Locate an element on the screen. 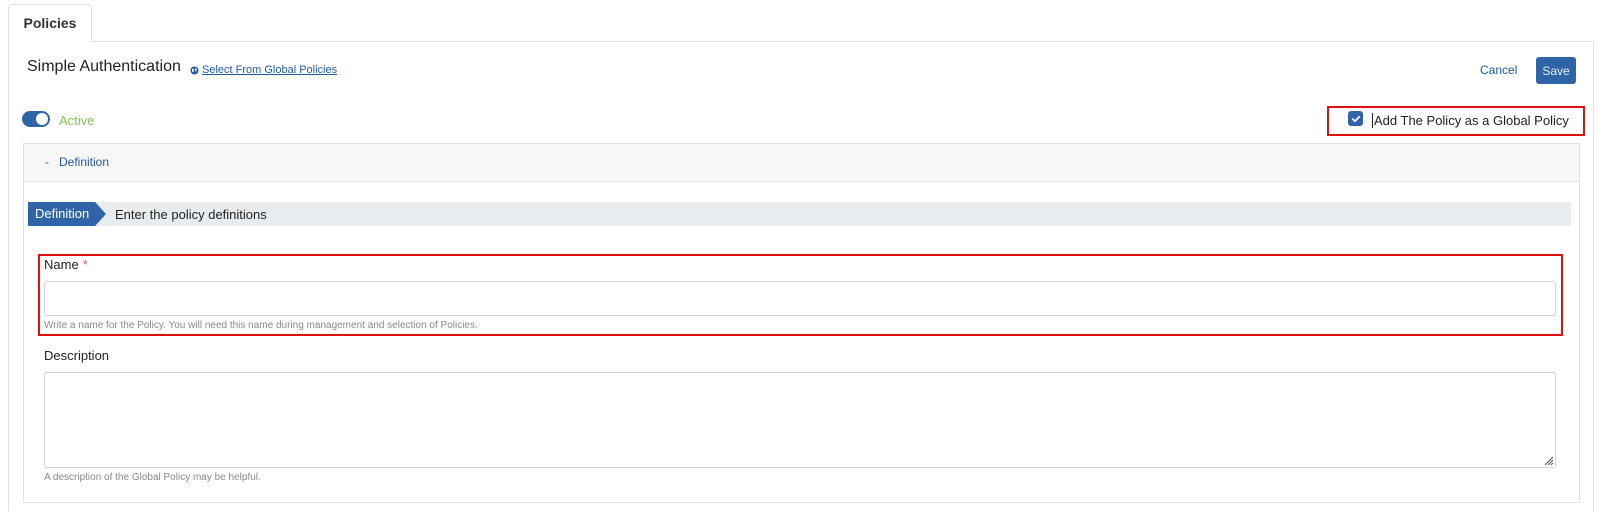 This screenshot has height=511, width=1616. active-toggle is located at coordinates (36, 119).